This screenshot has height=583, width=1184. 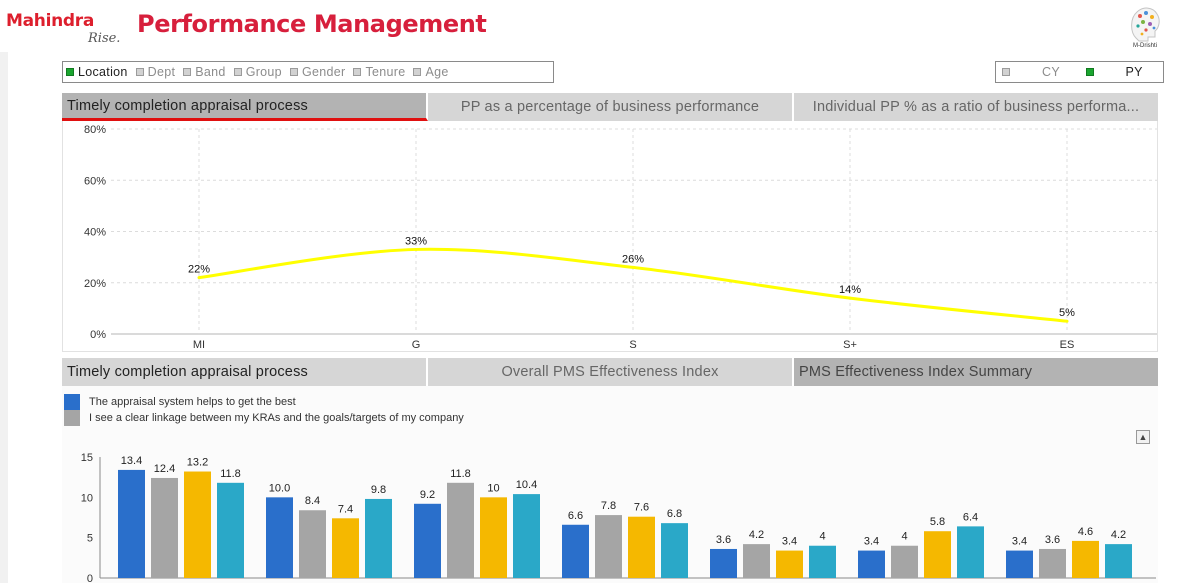 I want to click on filter-location: Location, so click(x=98, y=72).